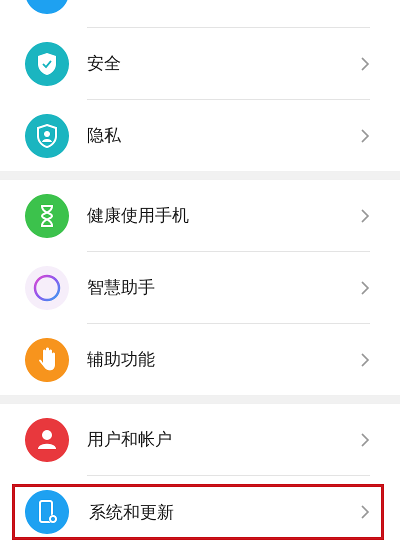  I want to click on settings-item: 智慧助手, so click(200, 287).